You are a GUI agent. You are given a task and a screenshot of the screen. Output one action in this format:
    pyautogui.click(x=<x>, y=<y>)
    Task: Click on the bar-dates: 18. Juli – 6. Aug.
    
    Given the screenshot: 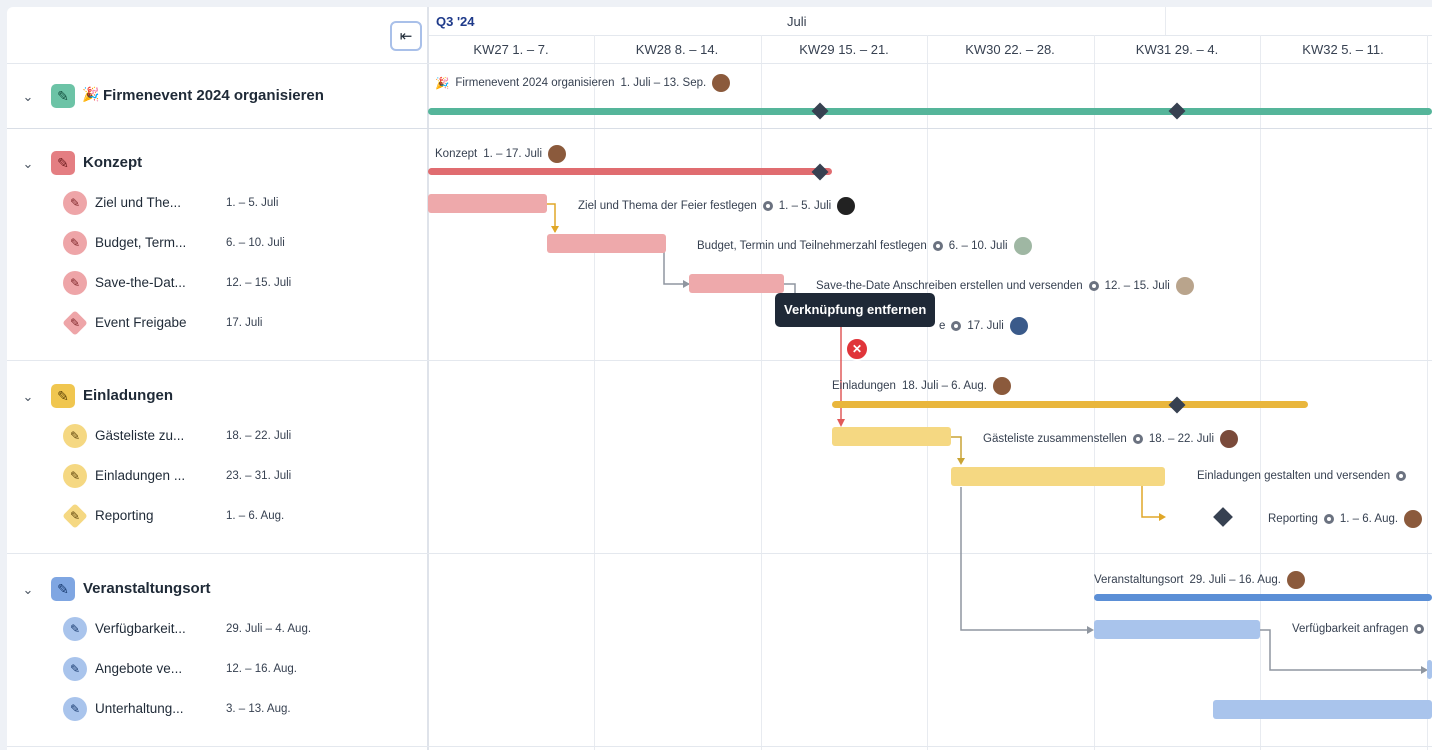 What is the action you would take?
    pyautogui.click(x=944, y=386)
    